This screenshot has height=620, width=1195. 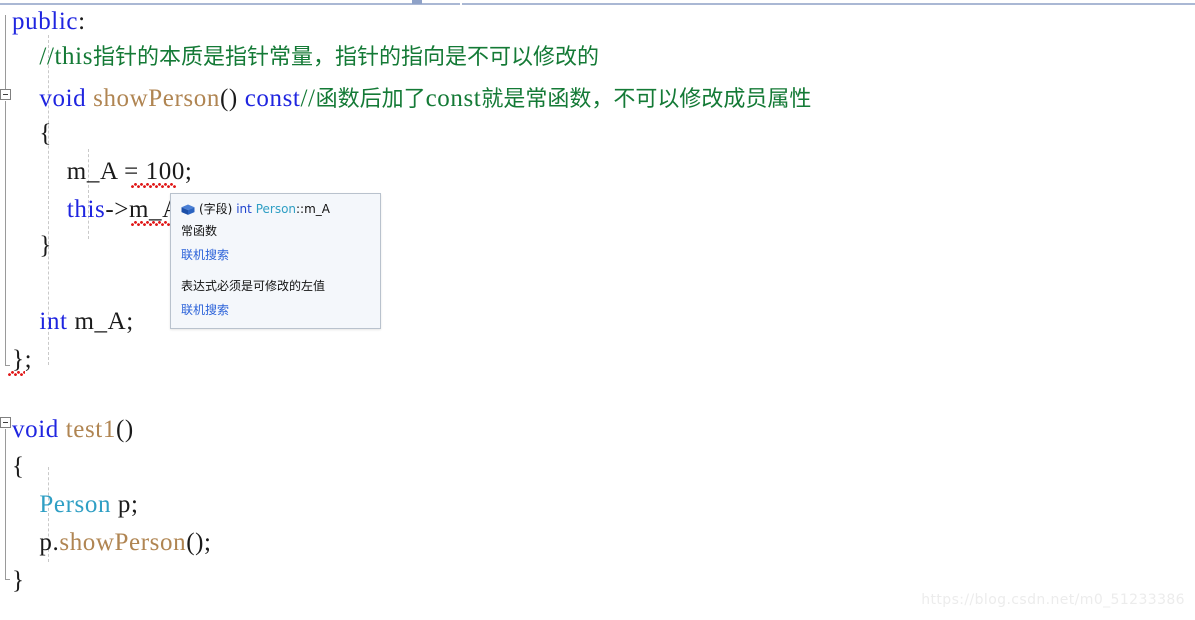 I want to click on code-line-4: {, so click(x=32, y=133).